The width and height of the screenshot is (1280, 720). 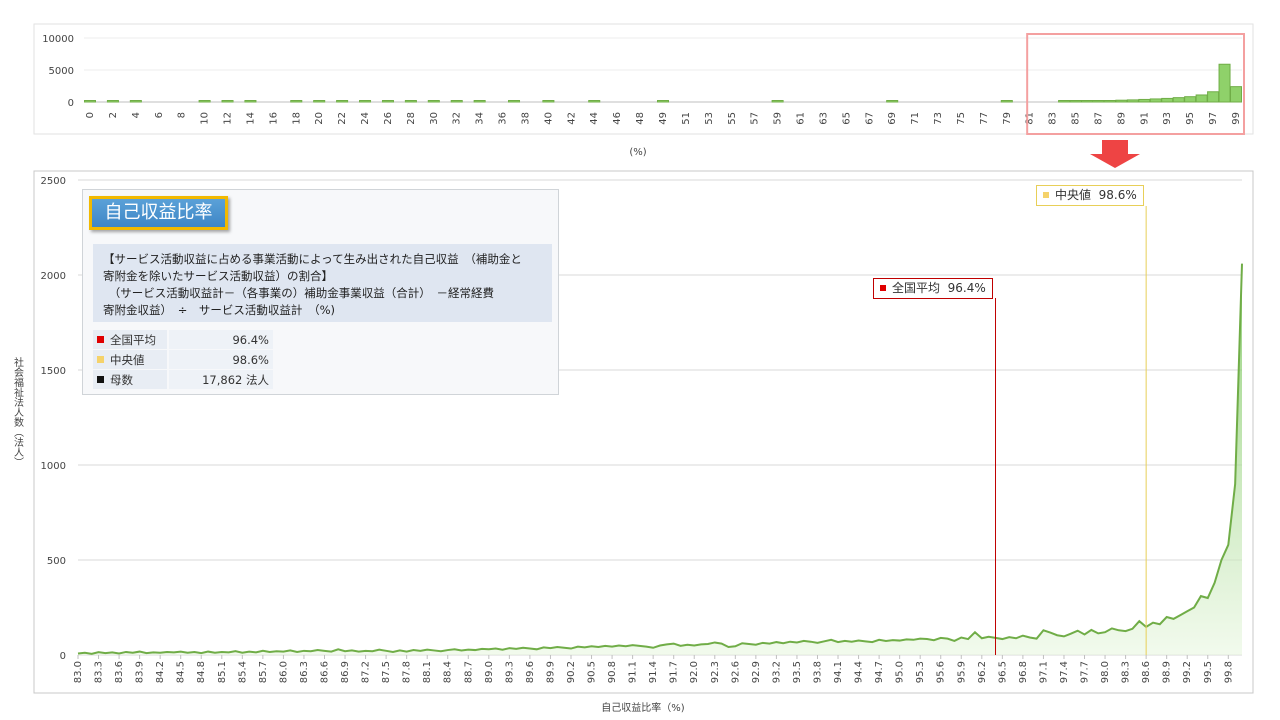 What do you see at coordinates (183, 379) in the screenshot?
I see `stats-row-count: 母数 17,862 法人` at bounding box center [183, 379].